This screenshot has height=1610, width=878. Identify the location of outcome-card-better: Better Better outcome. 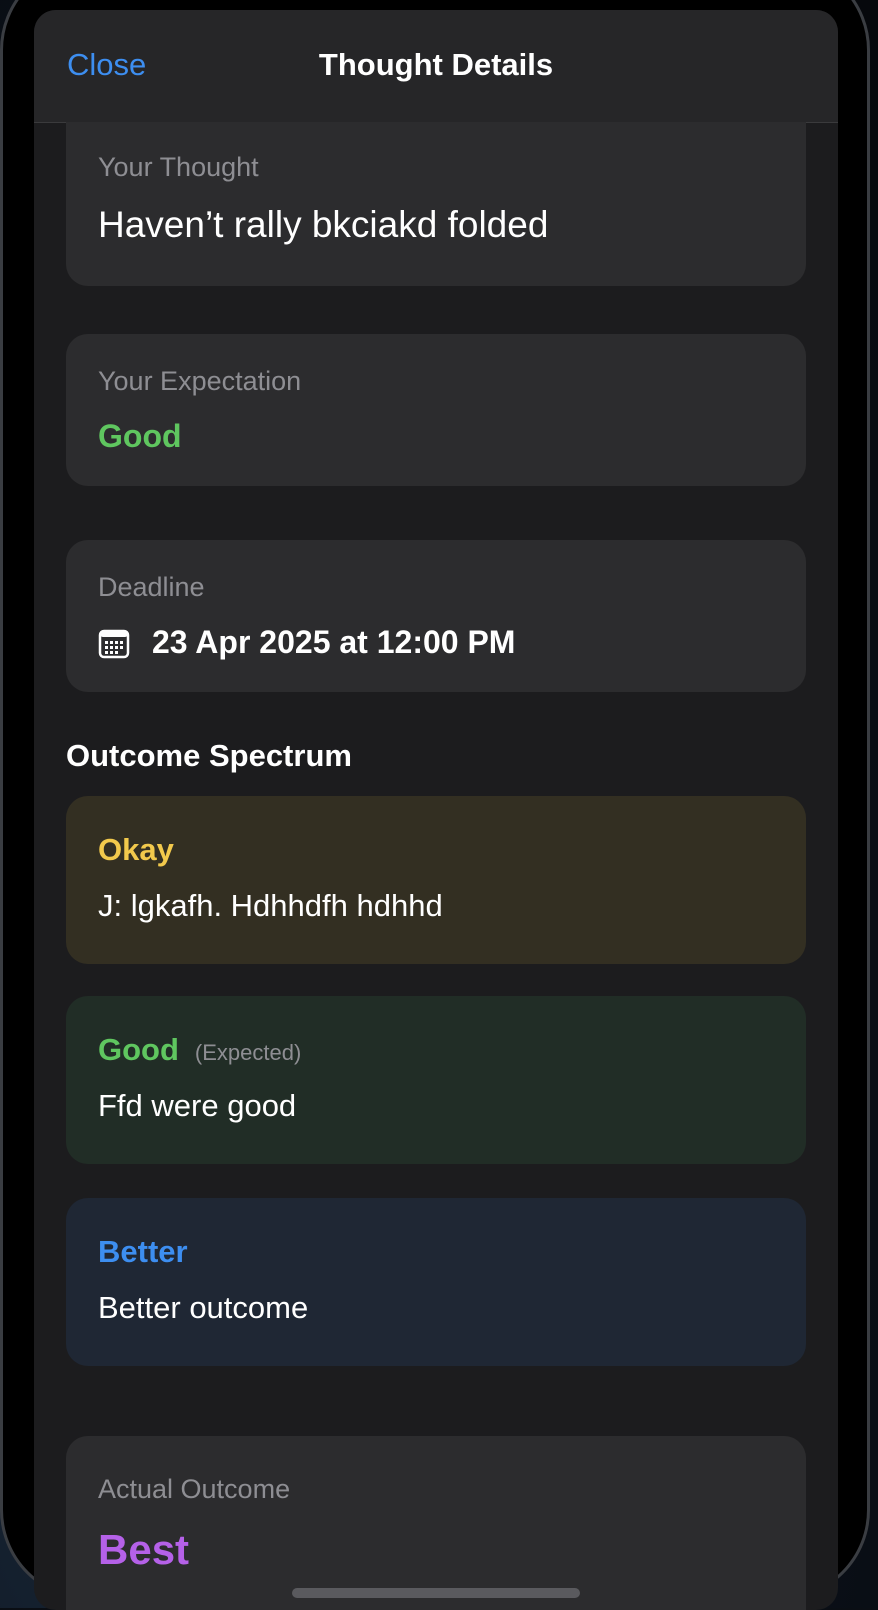
(436, 1282).